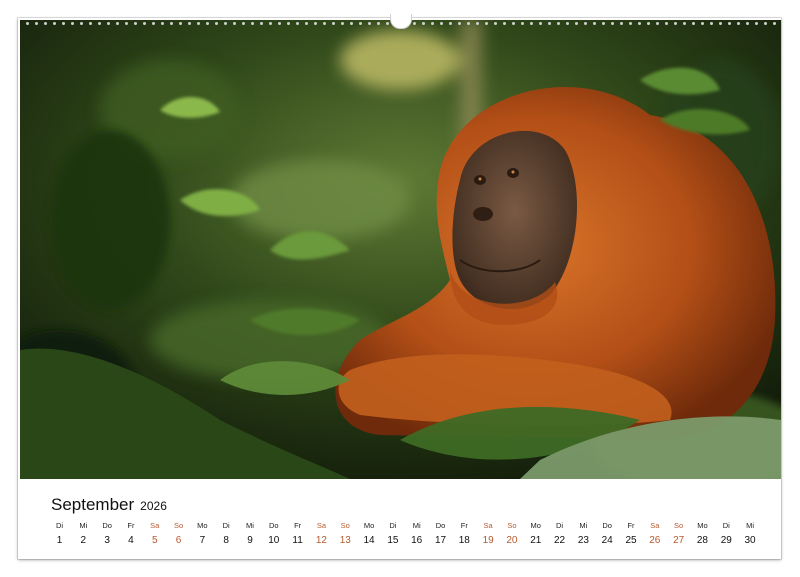 The height and width of the screenshot is (577, 800). I want to click on day-number: 11, so click(297, 540).